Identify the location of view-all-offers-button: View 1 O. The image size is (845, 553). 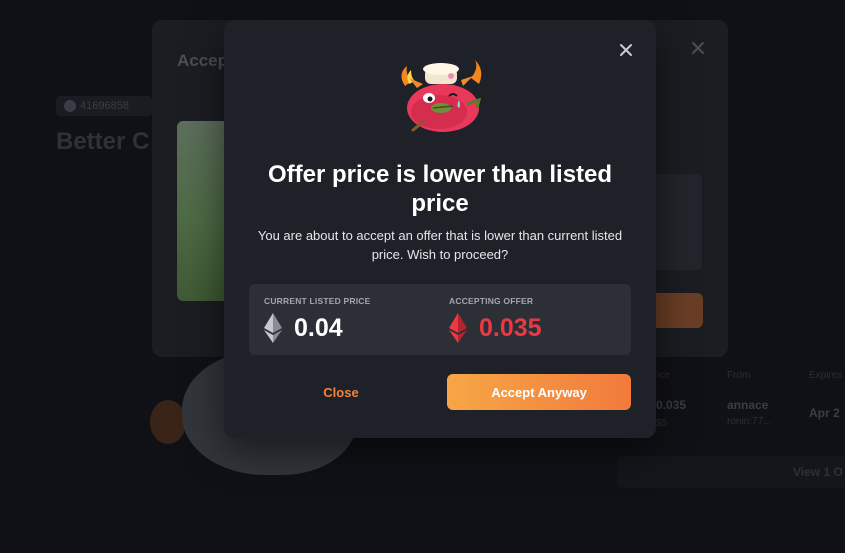
(731, 472).